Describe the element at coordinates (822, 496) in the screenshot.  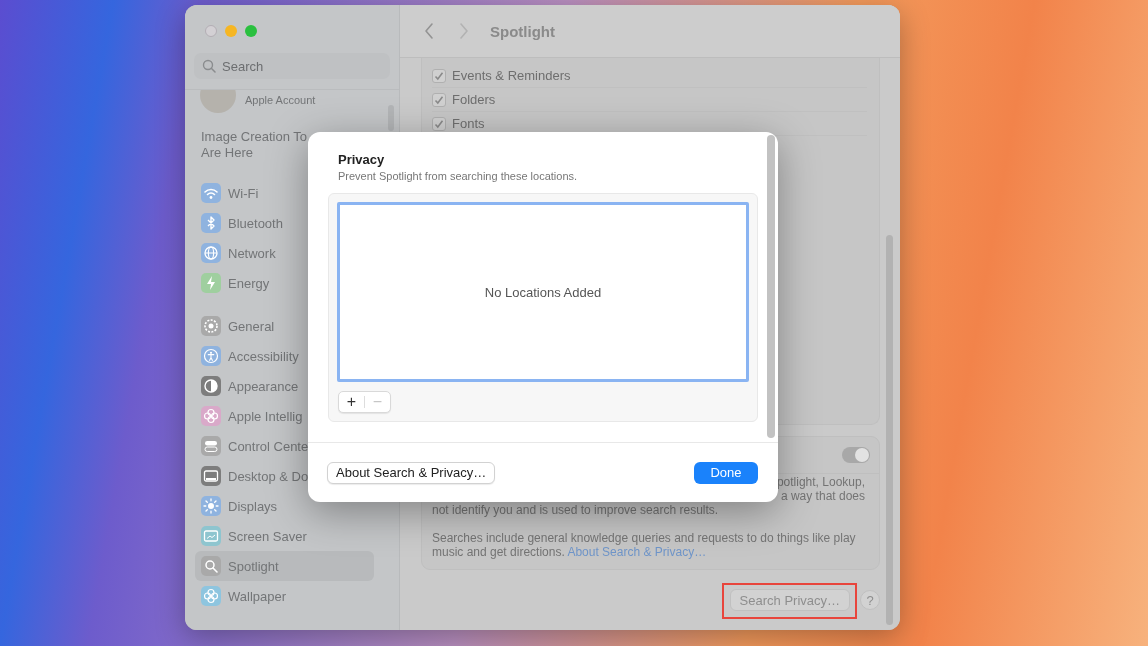
I see `description-text: a way that does` at that location.